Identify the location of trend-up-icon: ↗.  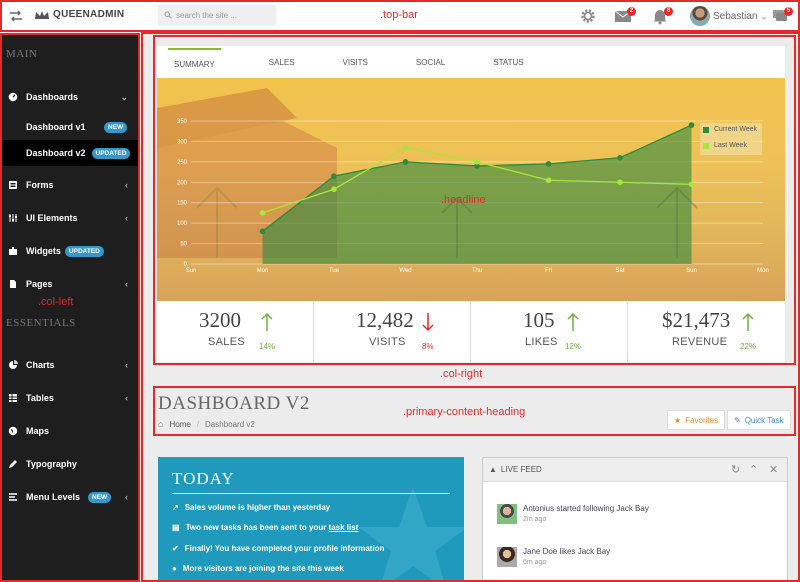
(175, 507).